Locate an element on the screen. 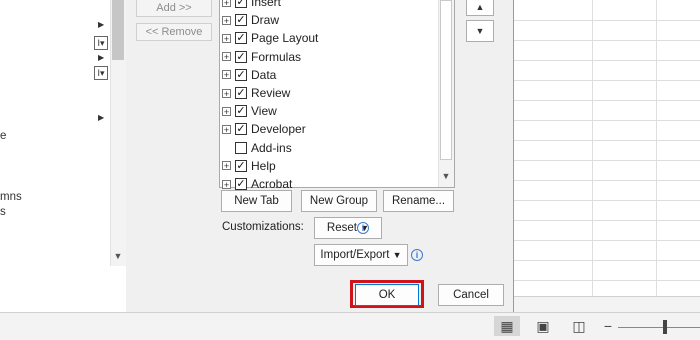 Image resolution: width=700 pixels, height=340 pixels. left-list-item: s is located at coordinates (3, 212).